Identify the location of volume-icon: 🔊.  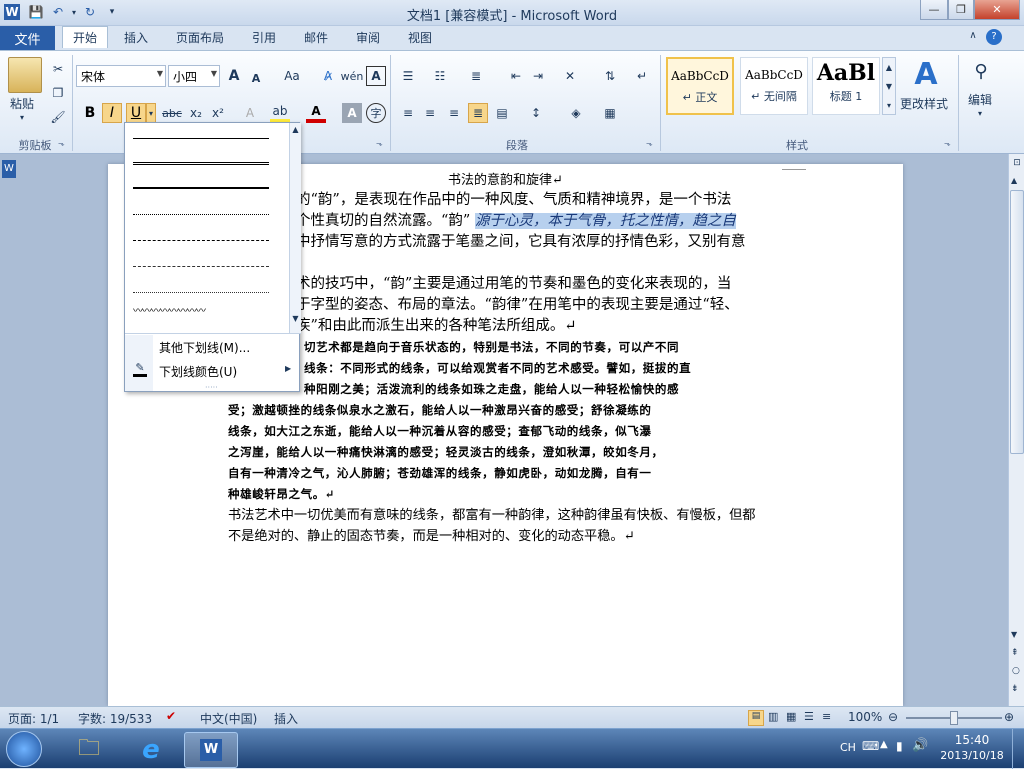
(920, 745).